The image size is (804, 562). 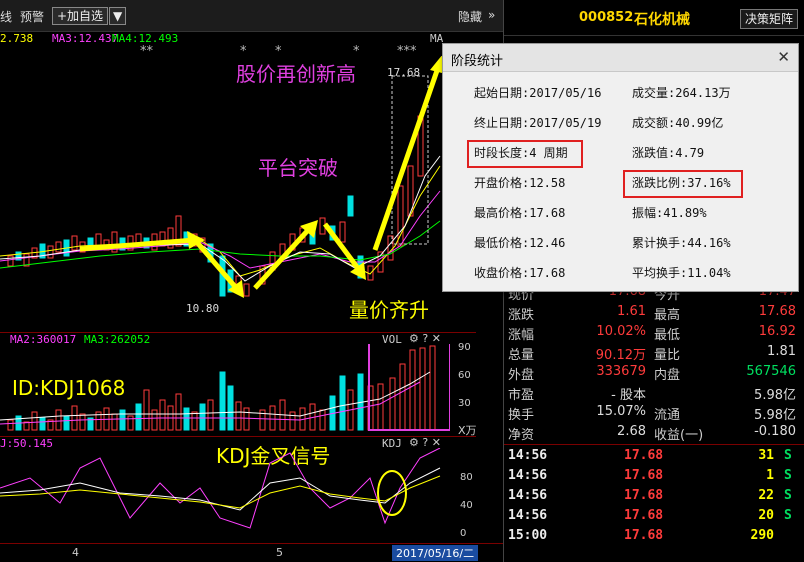 I want to click on time-axis: 4 5 2017/05/16/二, so click(x=252, y=552).